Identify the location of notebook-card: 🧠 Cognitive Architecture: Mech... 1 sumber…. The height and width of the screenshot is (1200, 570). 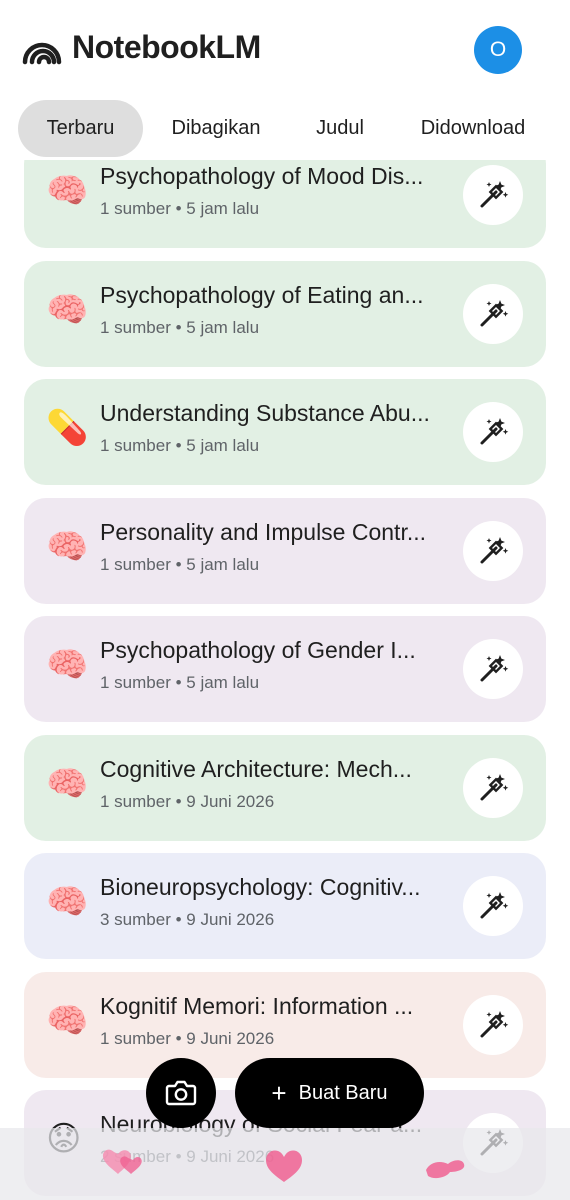
(285, 787).